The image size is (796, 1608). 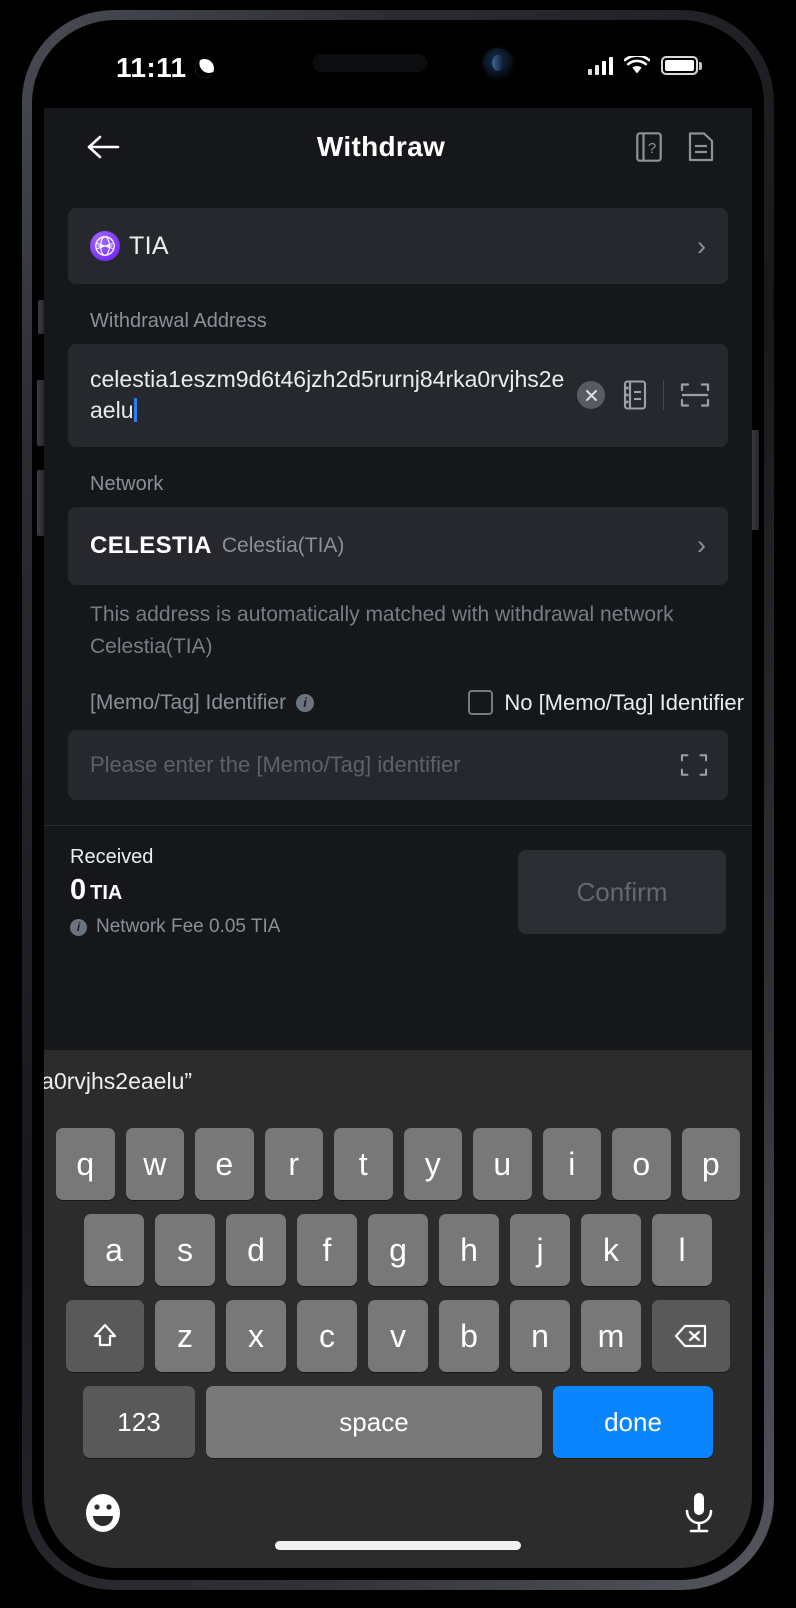 I want to click on suggestion-item: rka0rvjhs2eaelu”, so click(x=154, y=1081).